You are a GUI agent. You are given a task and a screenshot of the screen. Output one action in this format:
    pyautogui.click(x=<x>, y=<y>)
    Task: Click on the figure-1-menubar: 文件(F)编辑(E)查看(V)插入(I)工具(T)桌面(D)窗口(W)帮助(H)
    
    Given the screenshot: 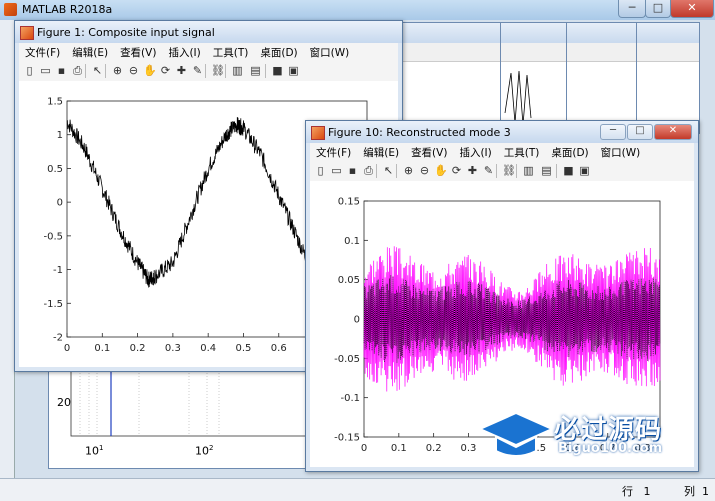 What is the action you would take?
    pyautogui.click(x=208, y=59)
    